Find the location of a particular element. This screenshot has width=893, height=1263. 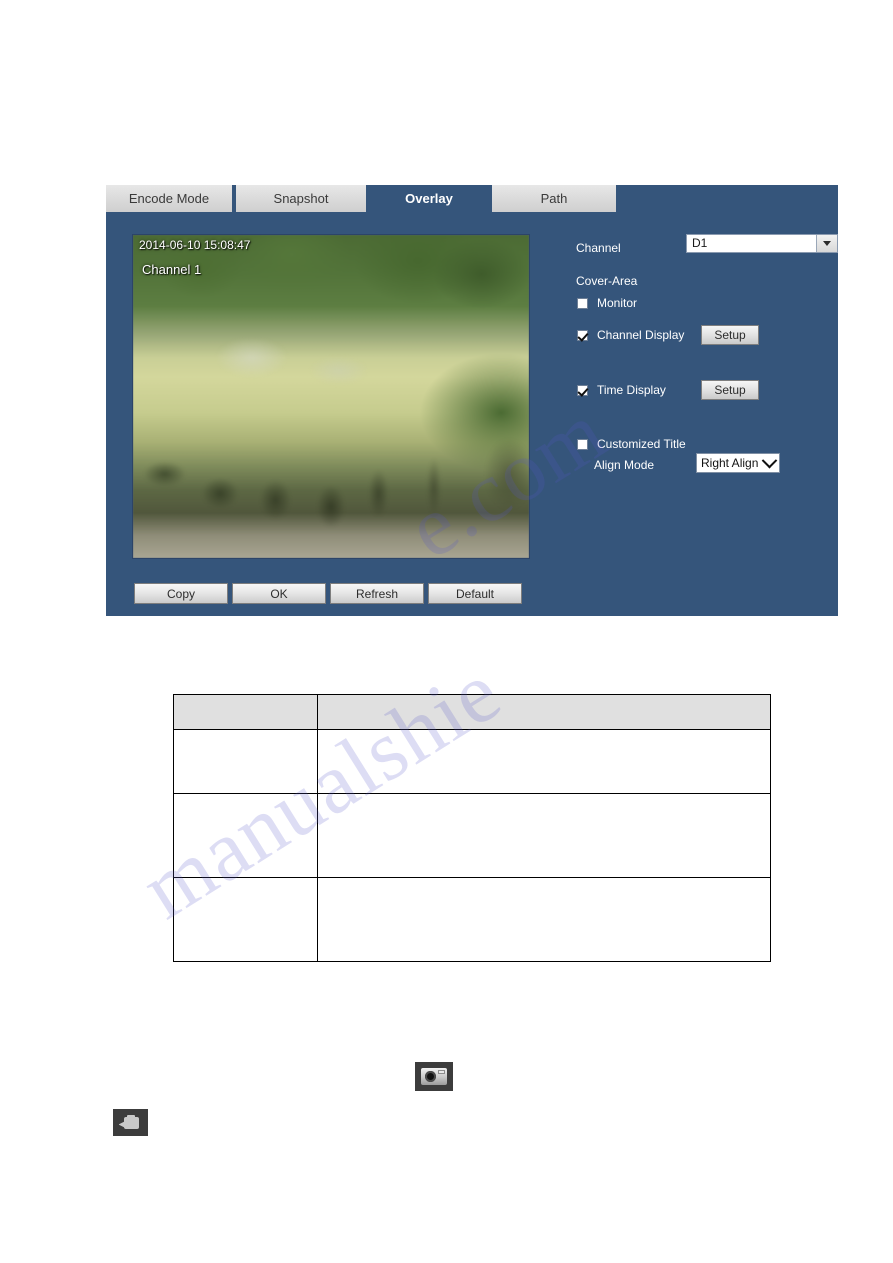

video-camera-icon is located at coordinates (130, 1122).